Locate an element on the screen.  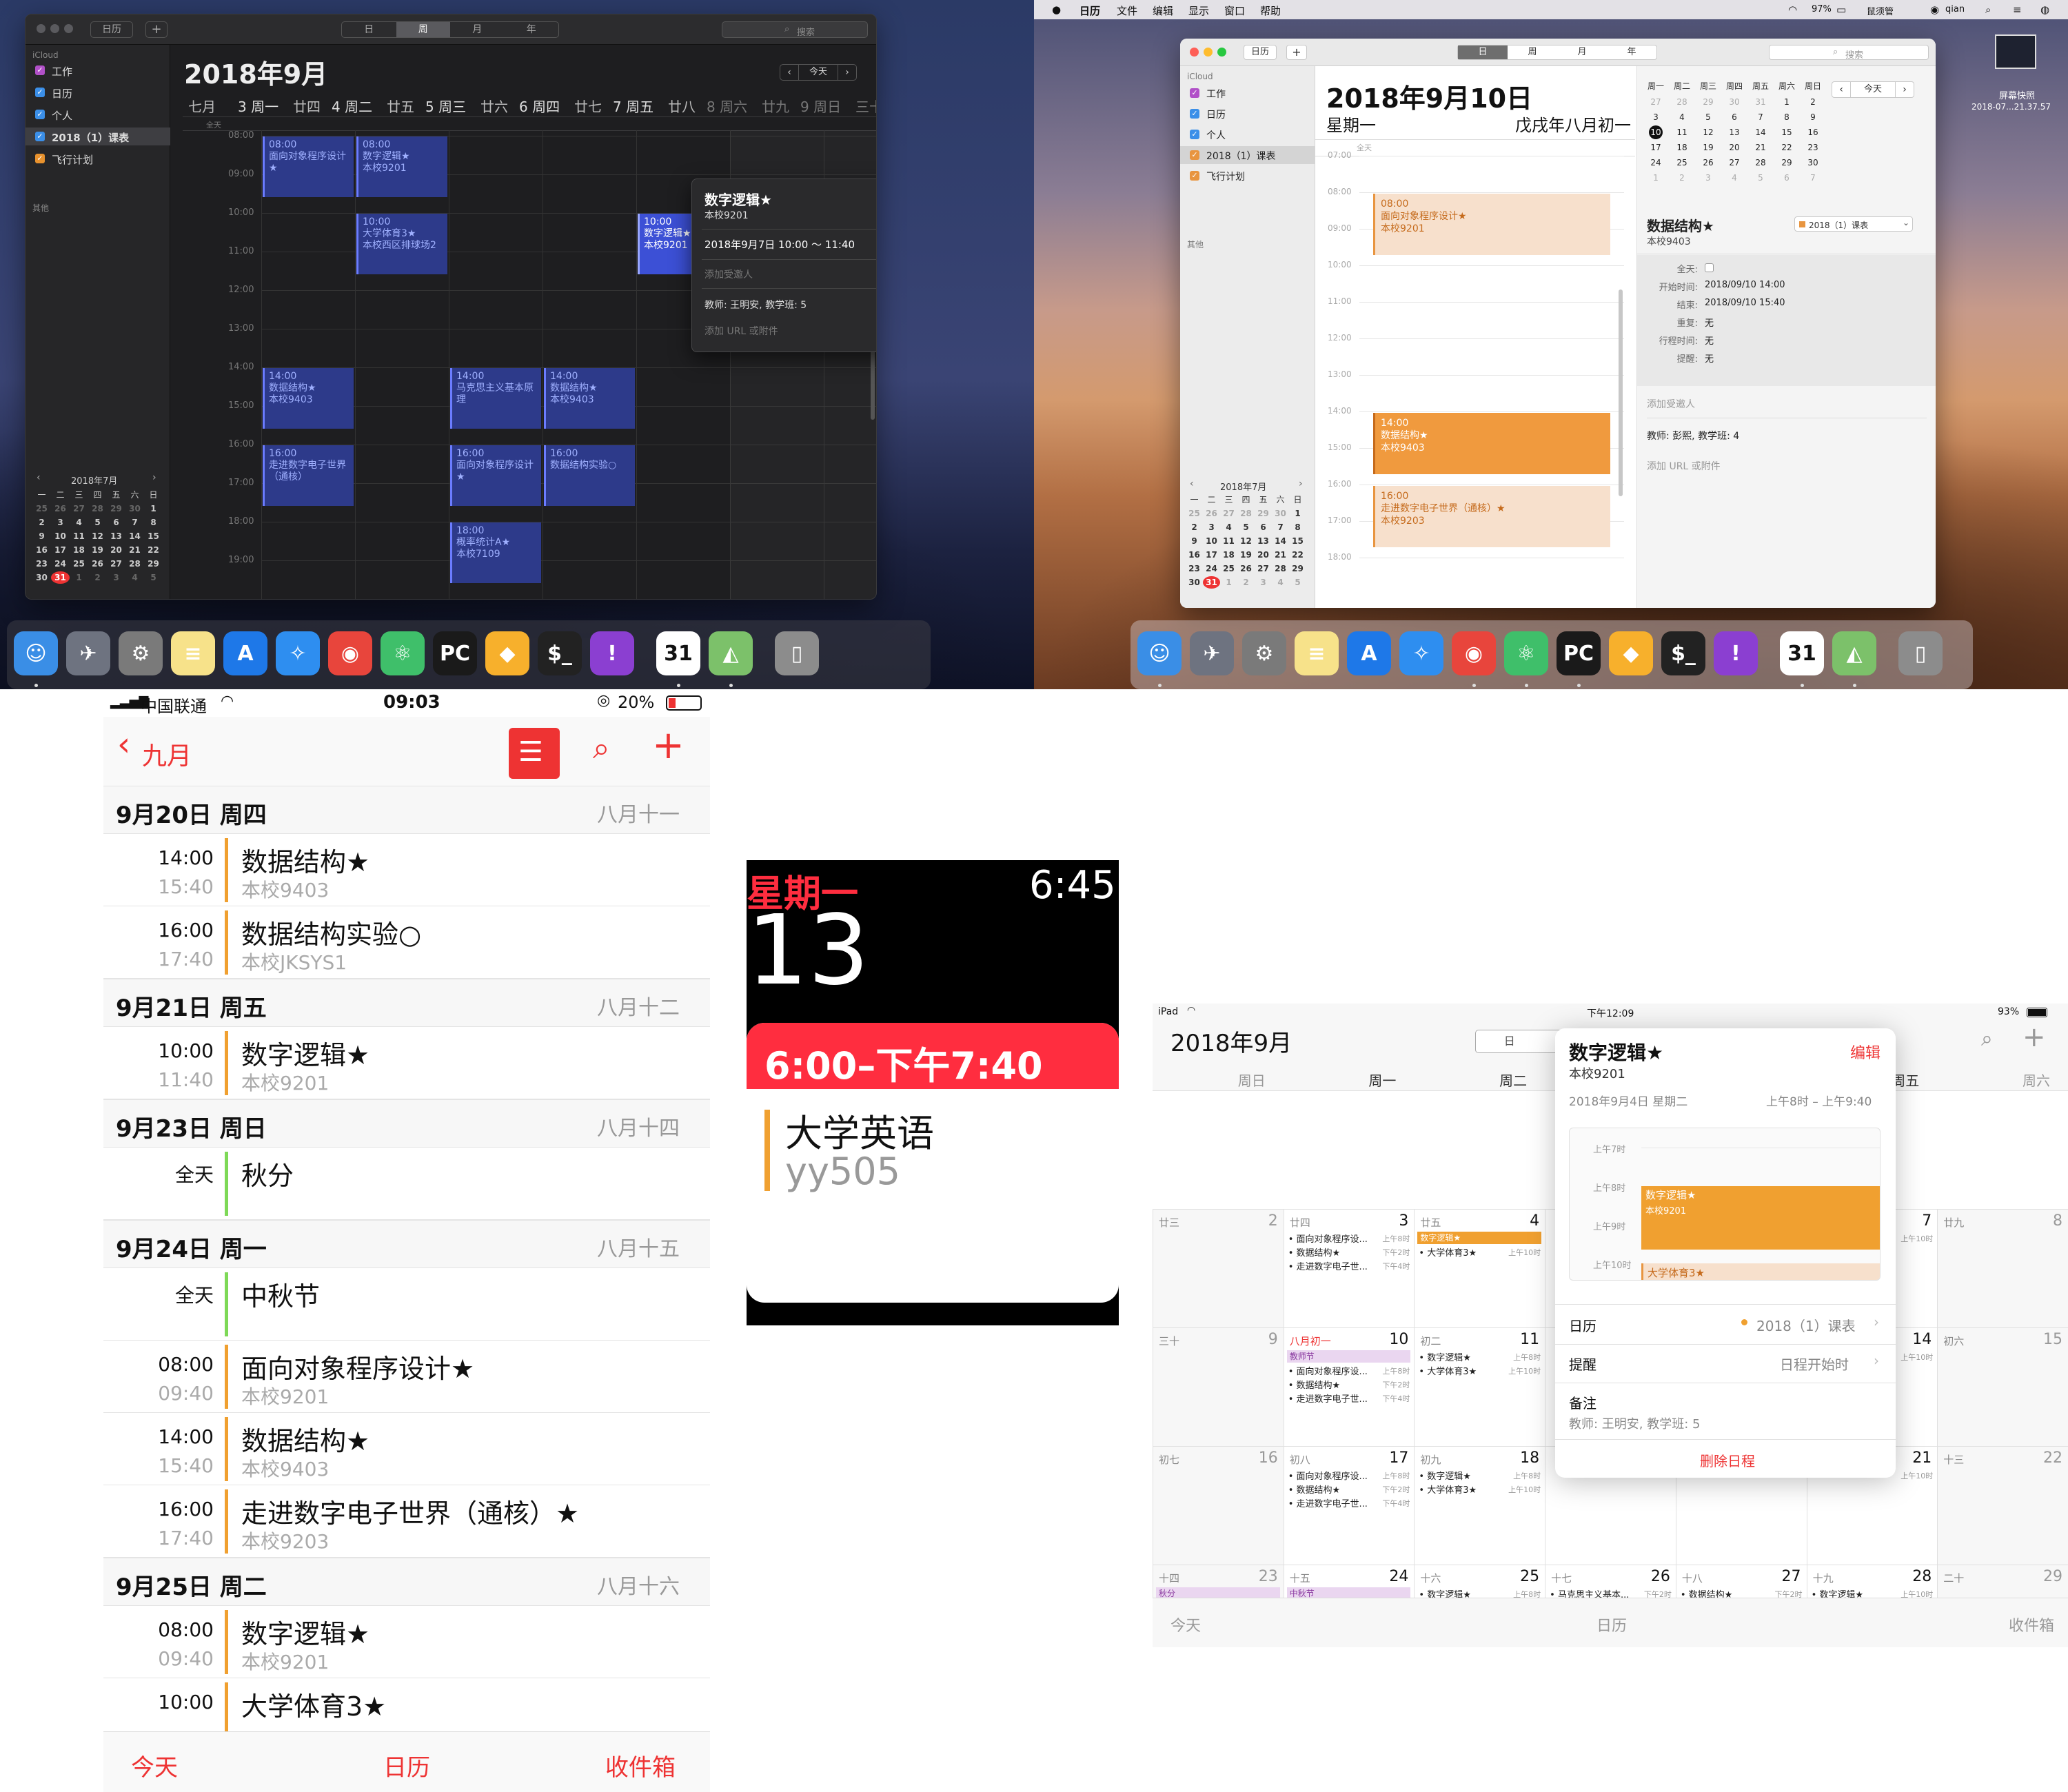
popover-datetime: 2018年9月7日 10:00 ～ 11:40 is located at coordinates (779, 245).